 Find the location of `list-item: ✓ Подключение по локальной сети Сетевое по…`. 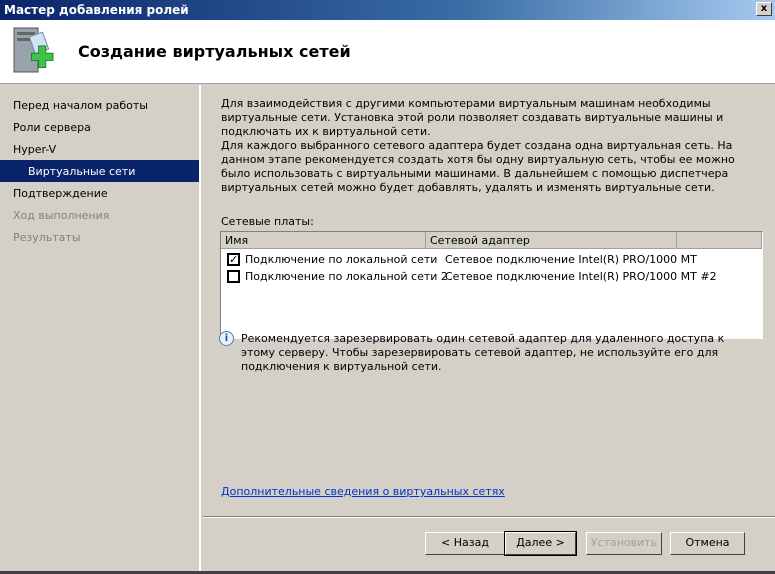

list-item: ✓ Подключение по локальной сети Сетевое по… is located at coordinates (491, 259).